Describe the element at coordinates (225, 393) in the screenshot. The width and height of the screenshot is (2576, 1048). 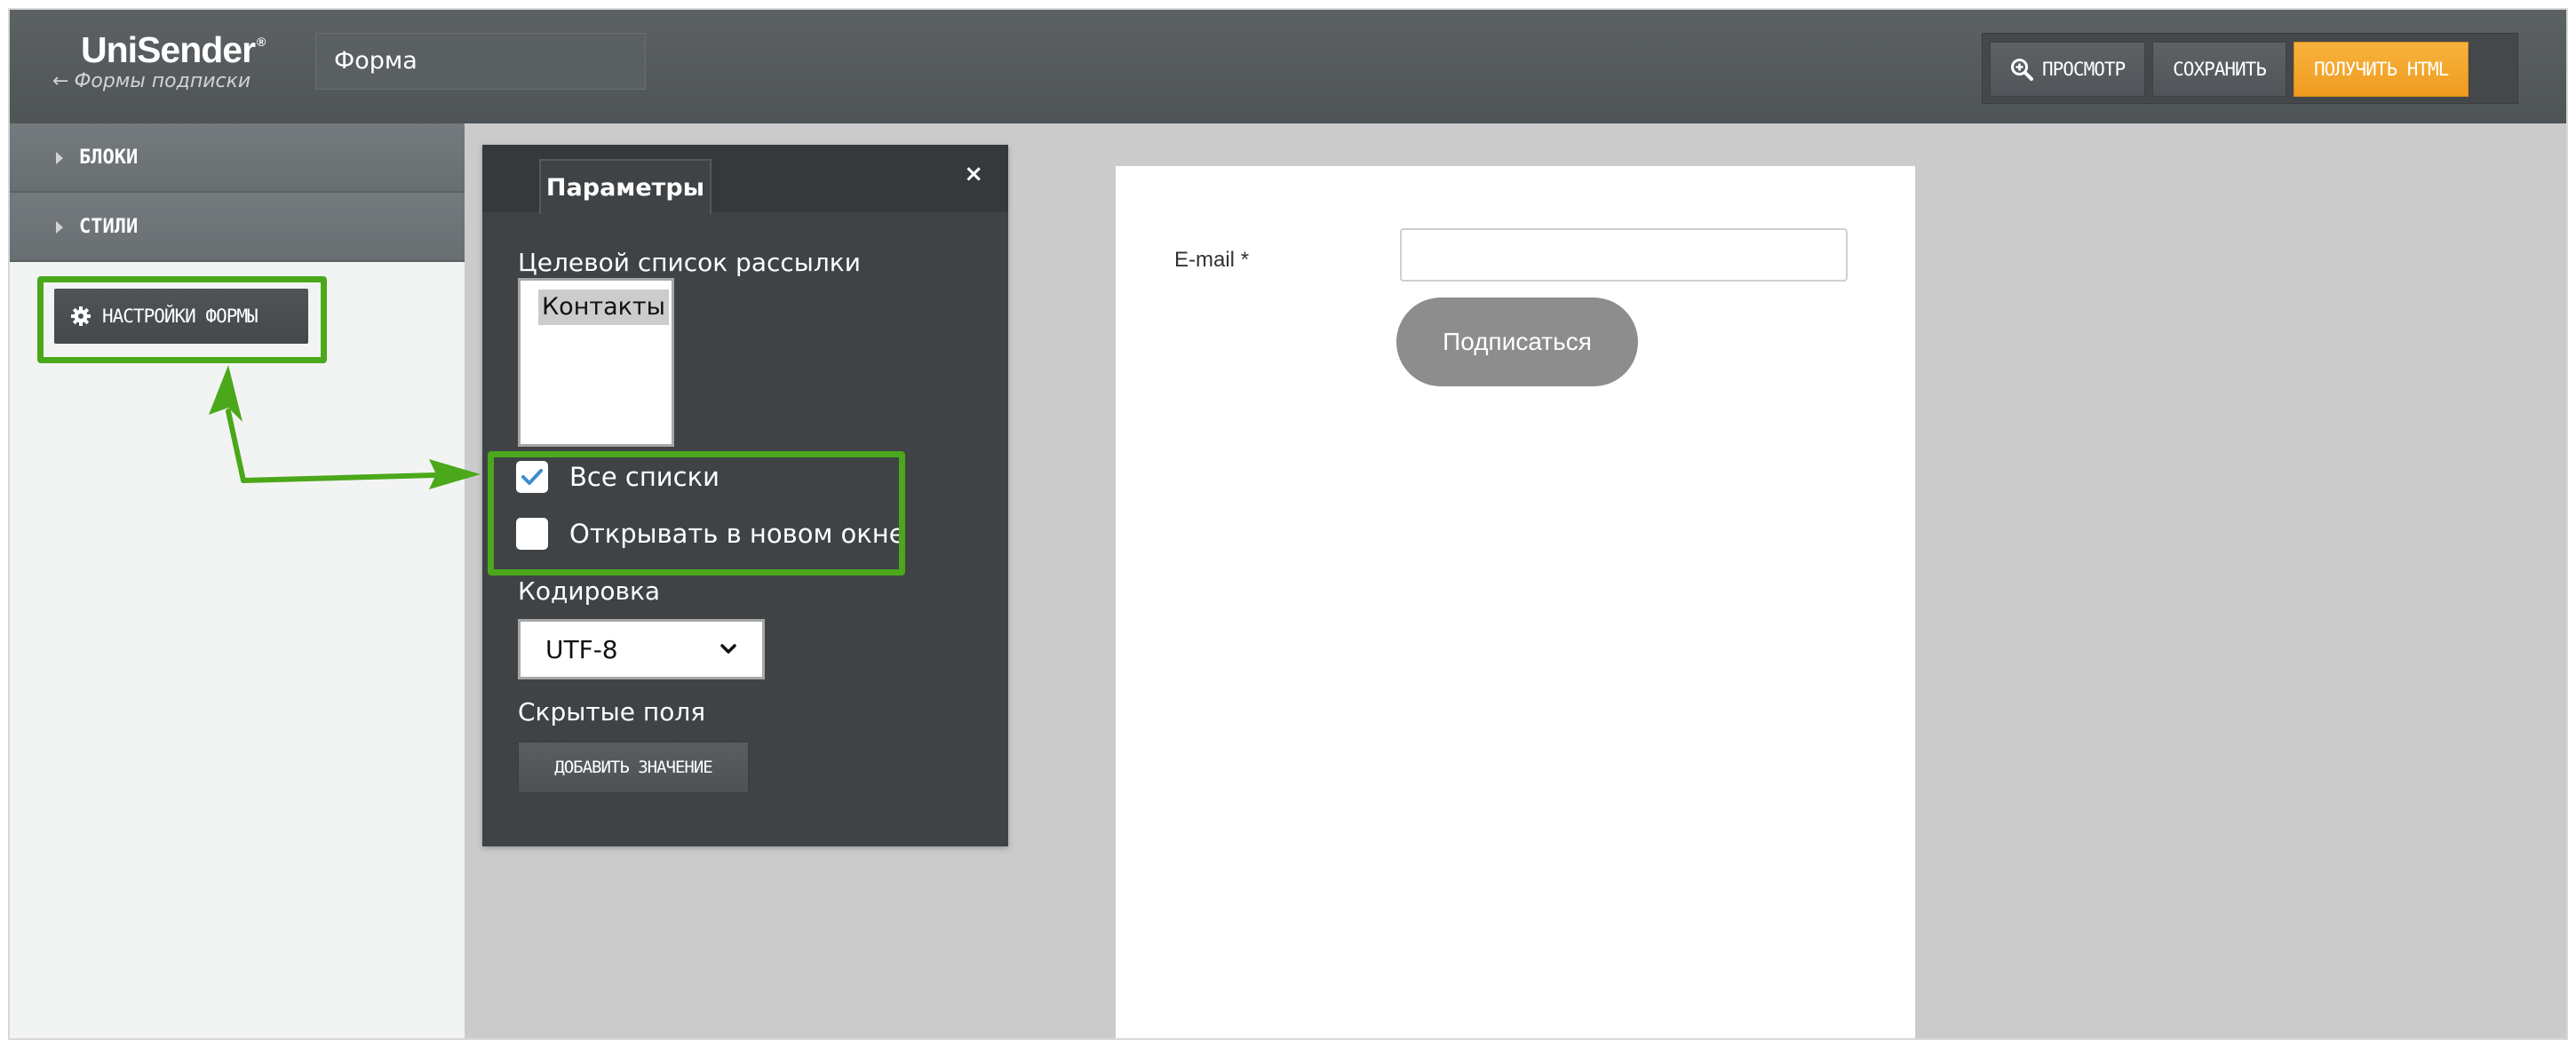
I see `arrow-up-icon` at that location.